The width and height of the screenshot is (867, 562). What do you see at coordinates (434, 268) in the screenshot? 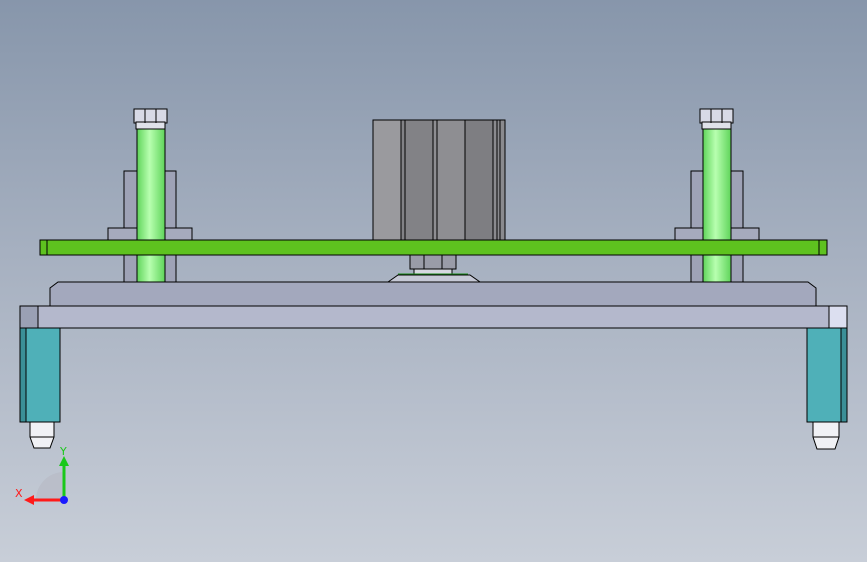
I see `center-nut` at bounding box center [434, 268].